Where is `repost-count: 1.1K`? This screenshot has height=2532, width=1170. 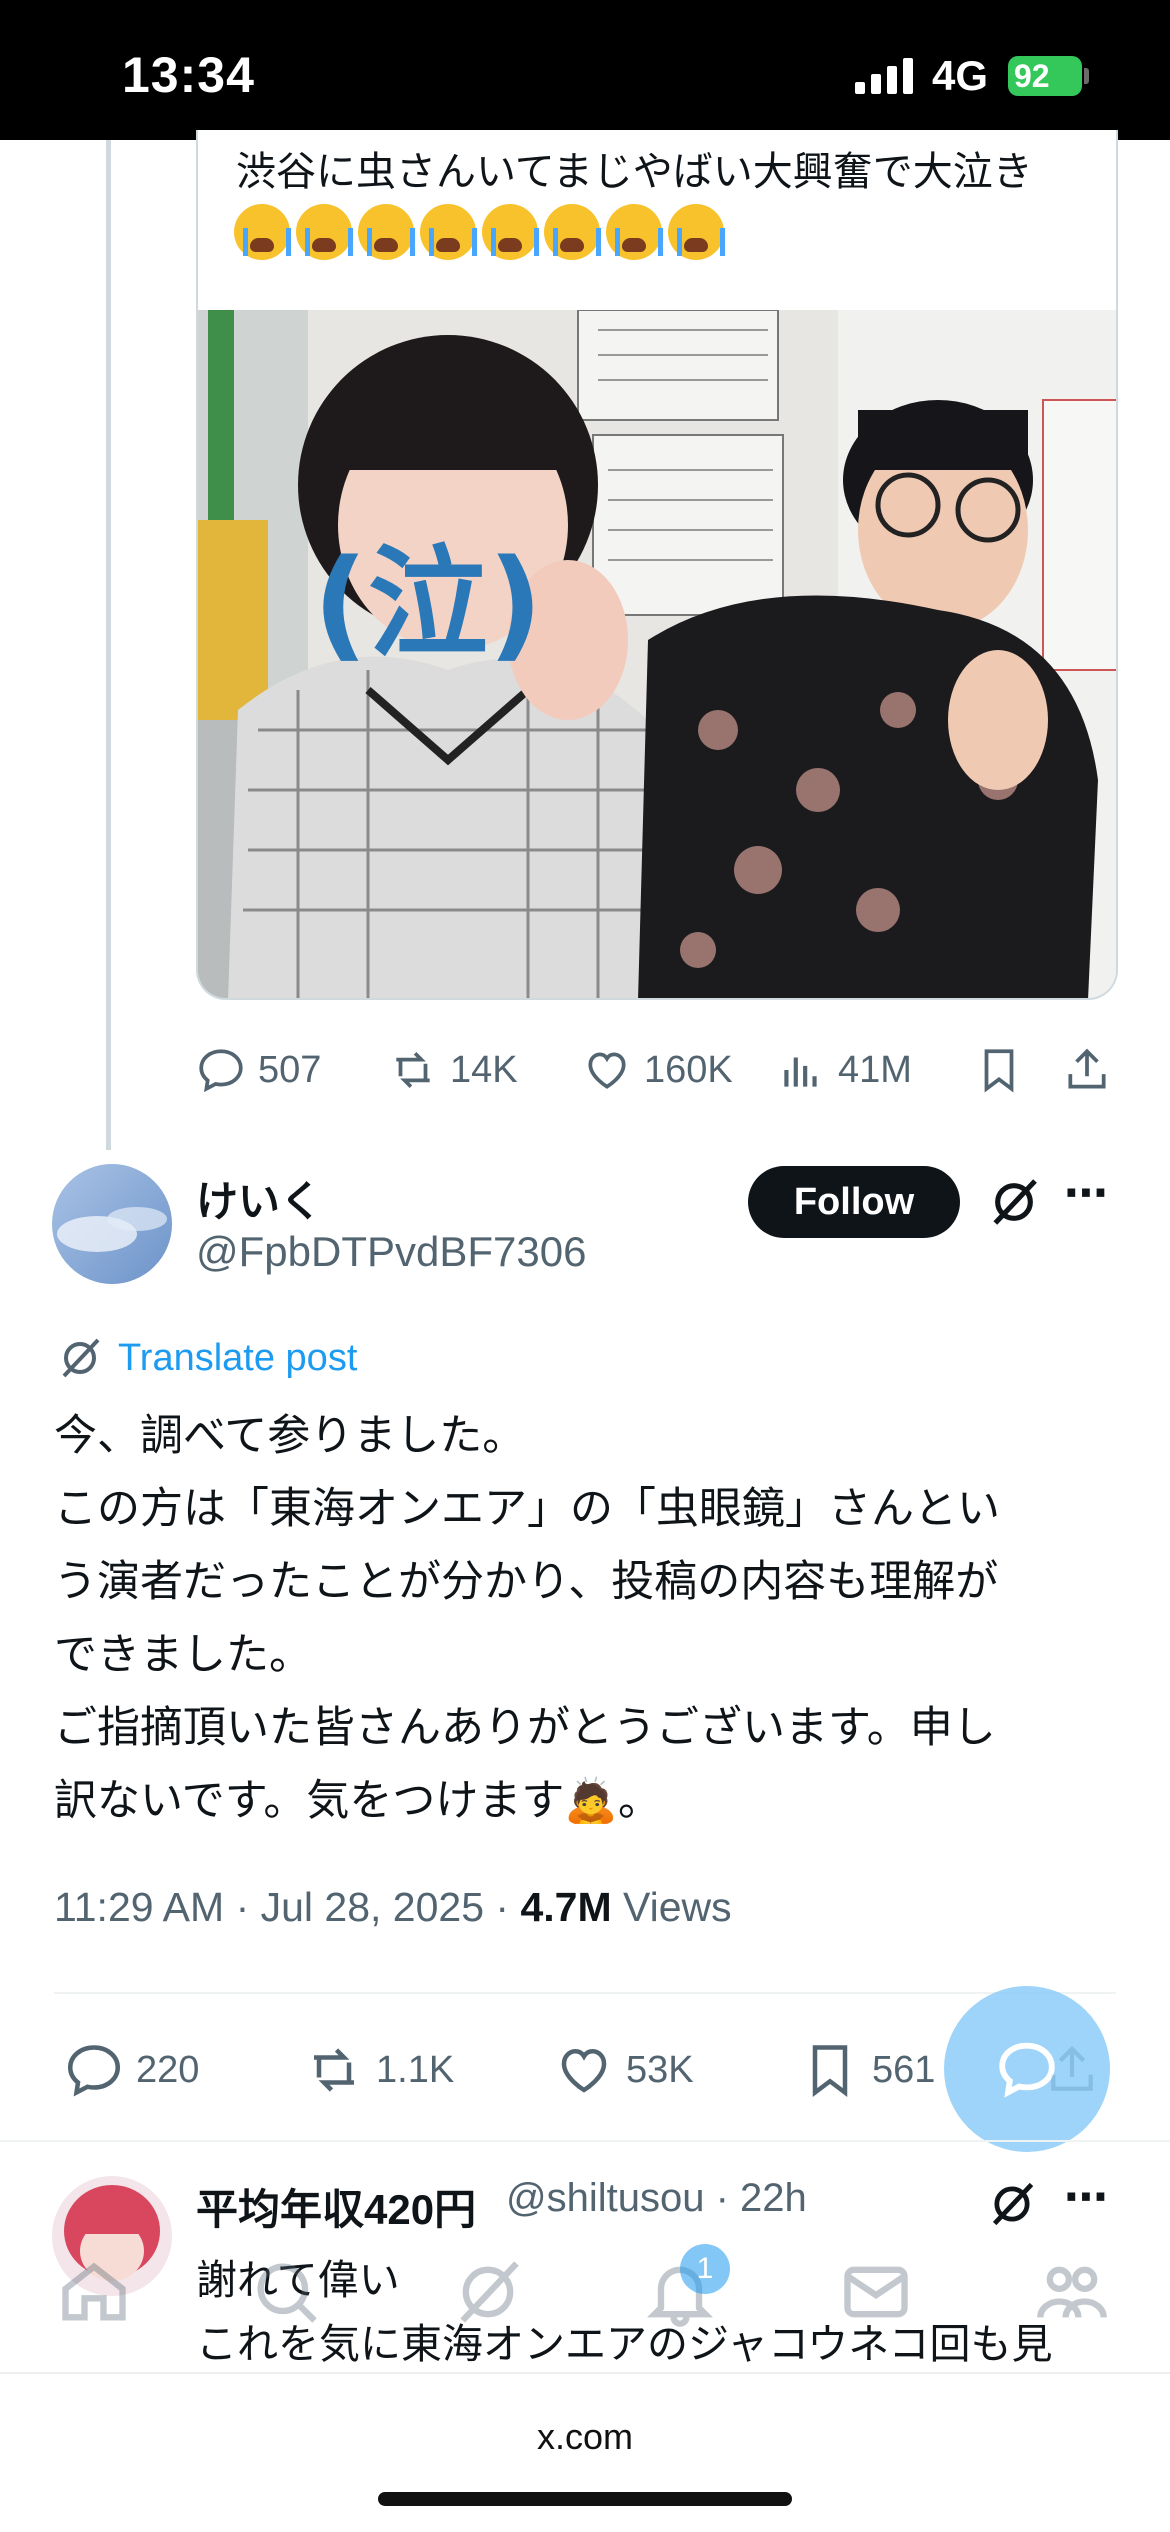
repost-count: 1.1K is located at coordinates (415, 2069).